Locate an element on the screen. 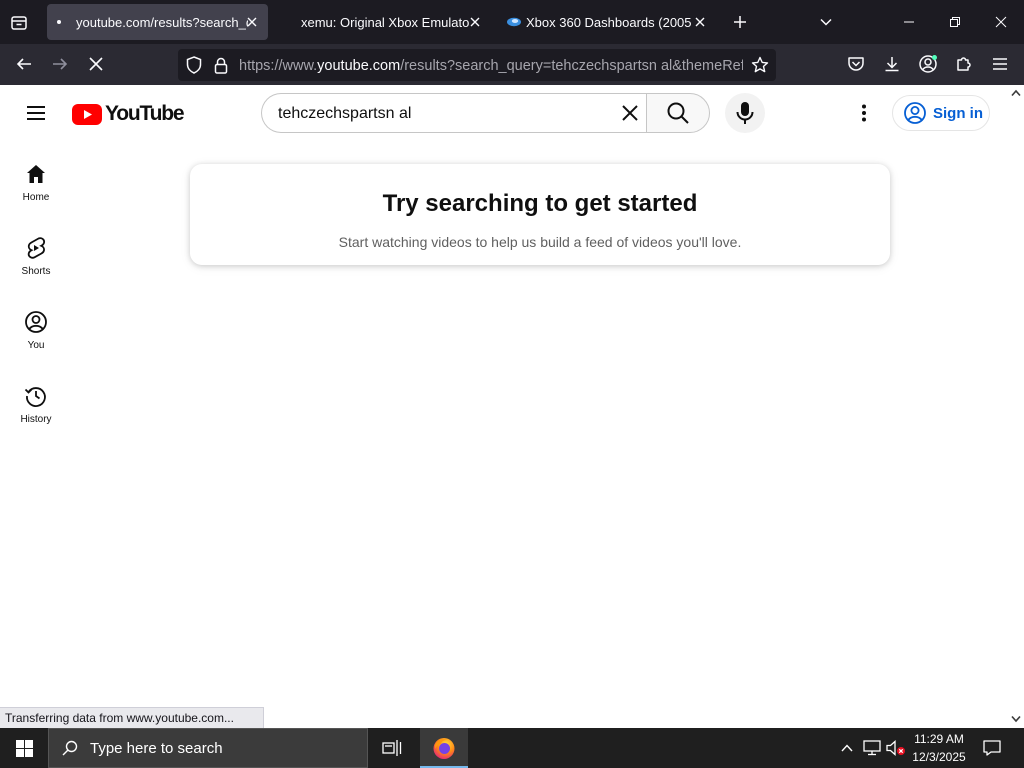 The width and height of the screenshot is (1024, 768). tab-title: xemu: Original Xbox Emulator is located at coordinates (385, 22).